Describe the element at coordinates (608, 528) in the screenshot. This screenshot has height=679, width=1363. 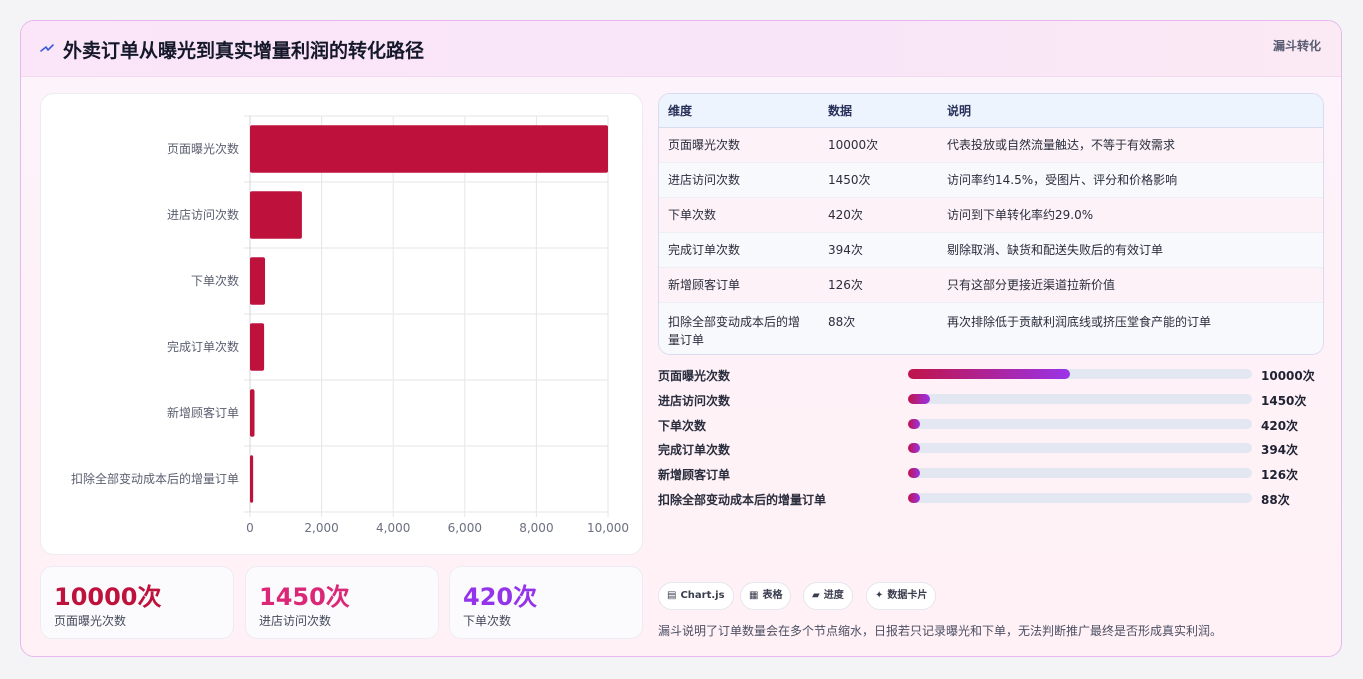
I see `x-tick-label: 10,000` at that location.